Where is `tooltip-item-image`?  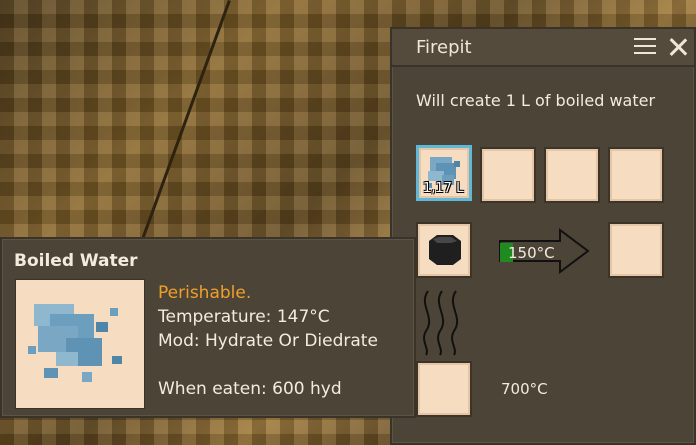
tooltip-item-image is located at coordinates (80, 344).